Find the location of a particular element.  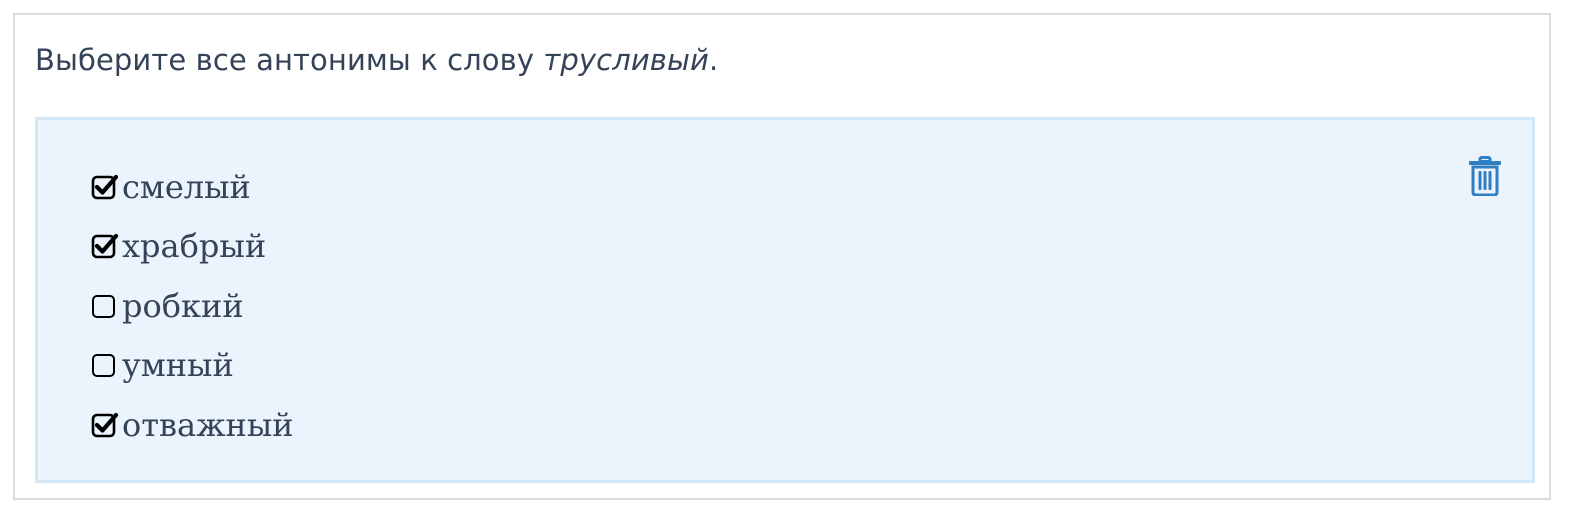

option-label: смелый is located at coordinates (186, 186).